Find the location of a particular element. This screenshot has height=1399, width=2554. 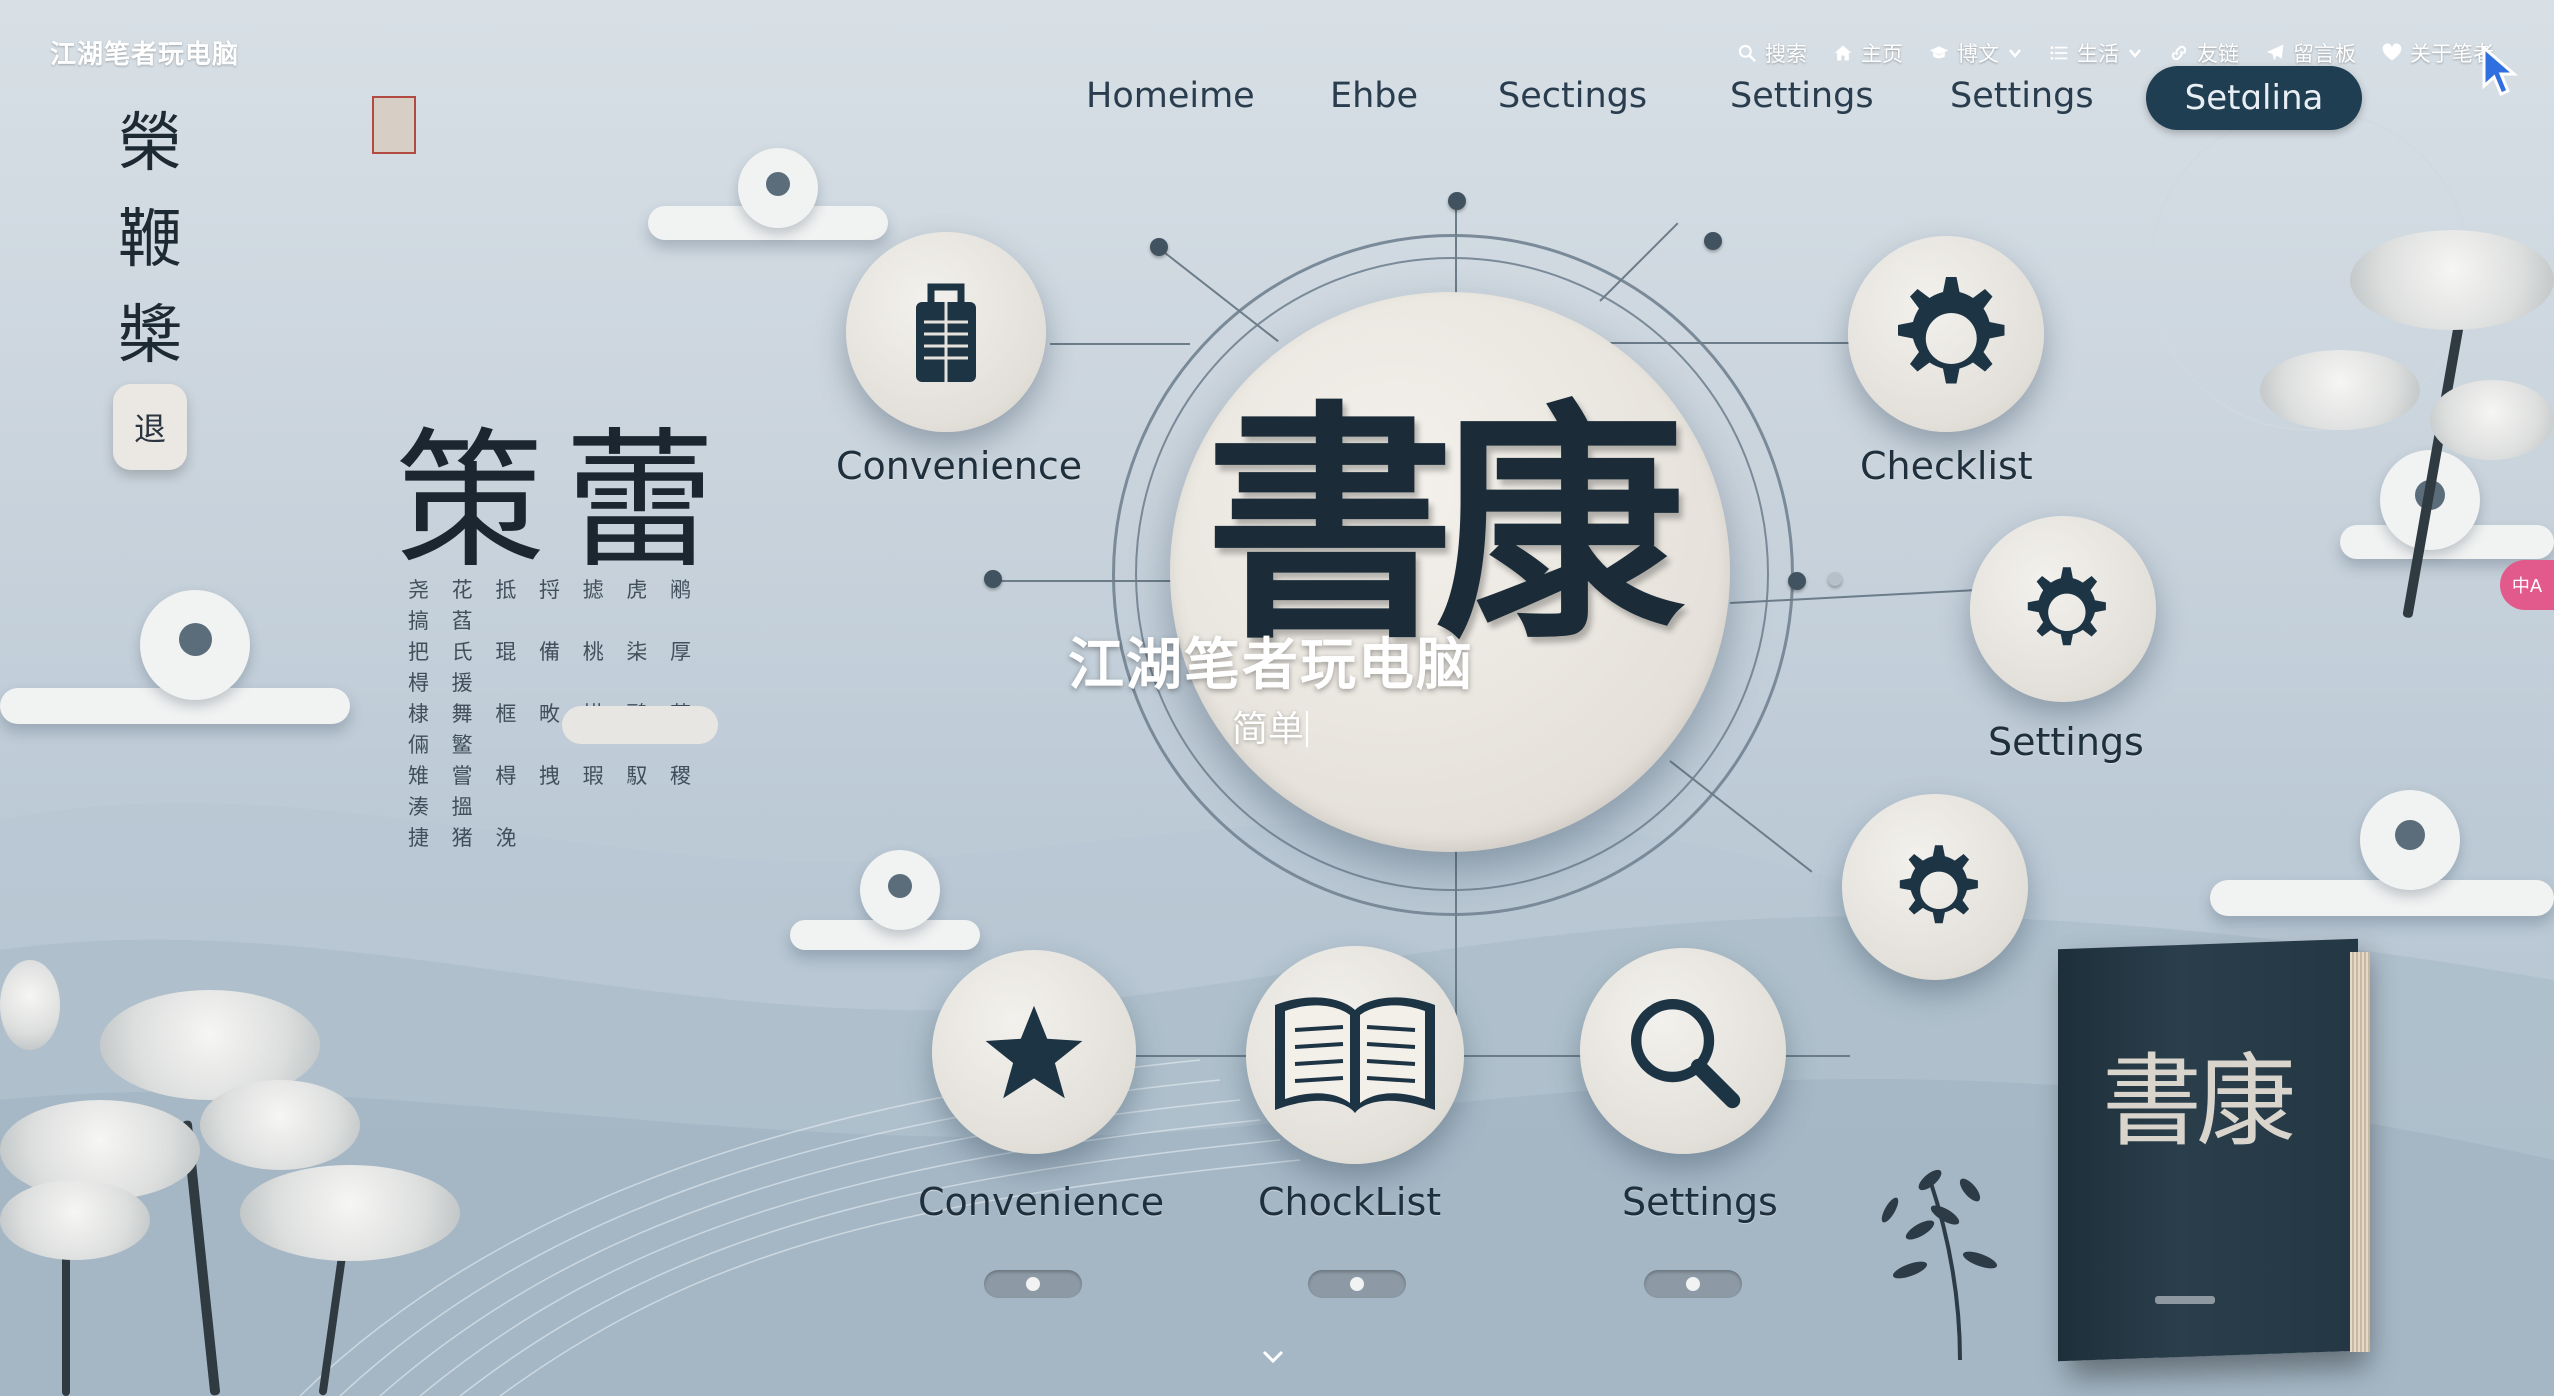

node-star is located at coordinates (1034, 1052).